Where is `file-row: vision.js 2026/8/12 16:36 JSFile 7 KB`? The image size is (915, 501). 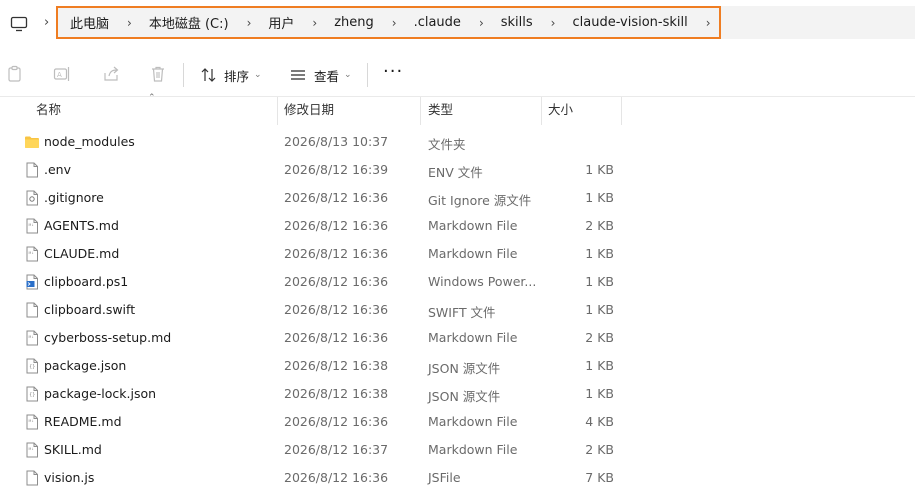
file-row: vision.js 2026/8/12 16:36 JSFile 7 KB is located at coordinates (457, 478).